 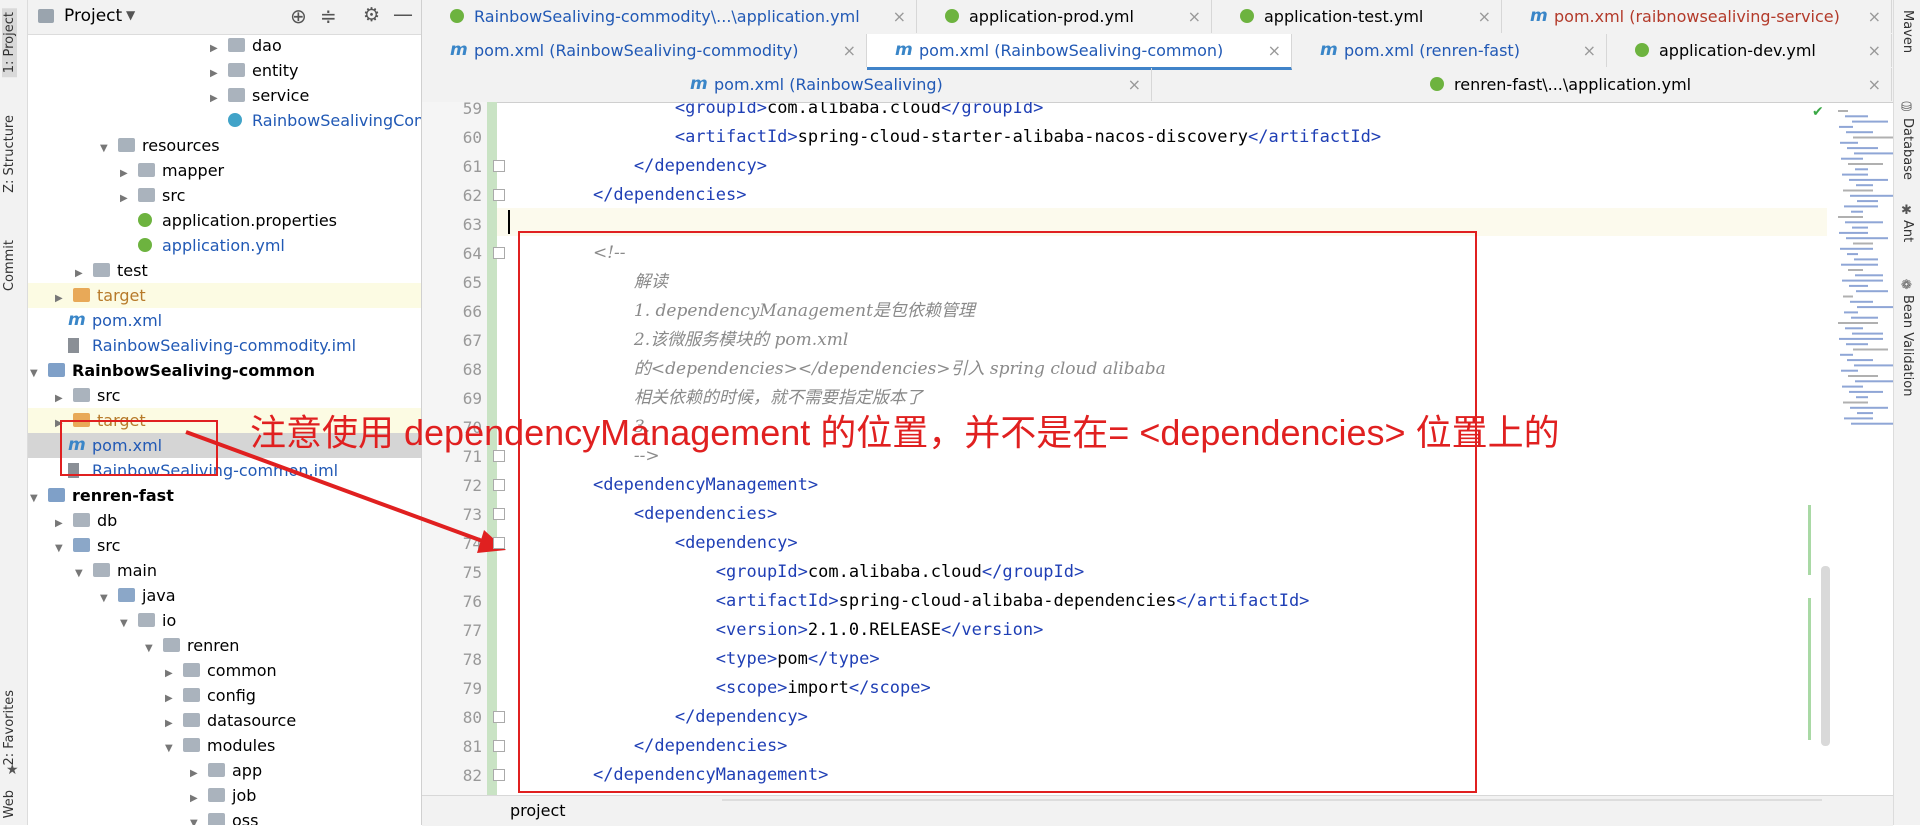 I want to click on annotation-arrow, so click(x=345, y=491).